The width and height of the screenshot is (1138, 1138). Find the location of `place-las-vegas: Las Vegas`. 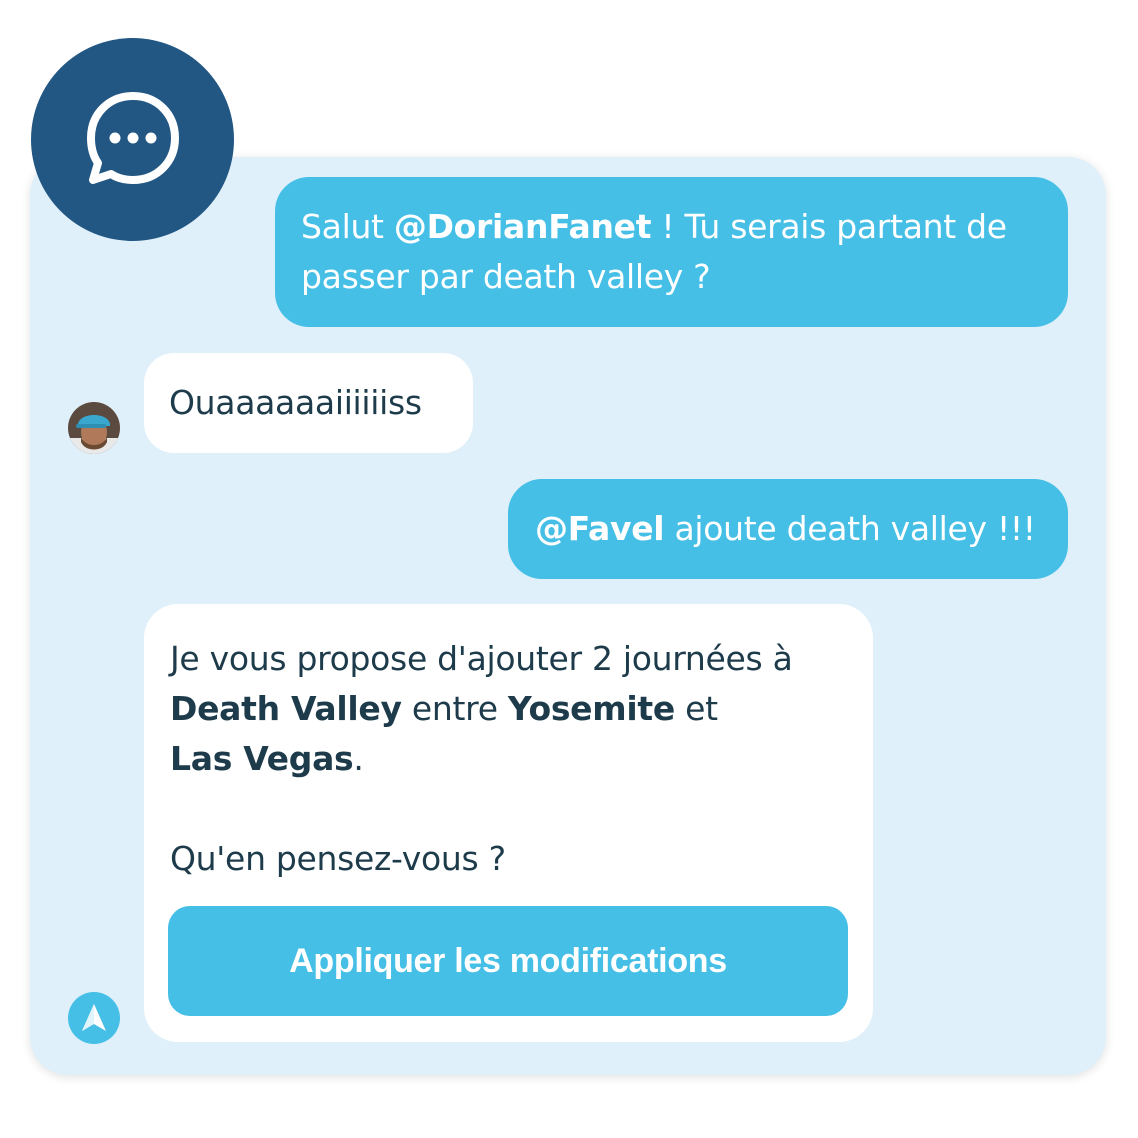

place-las-vegas: Las Vegas is located at coordinates (262, 758).